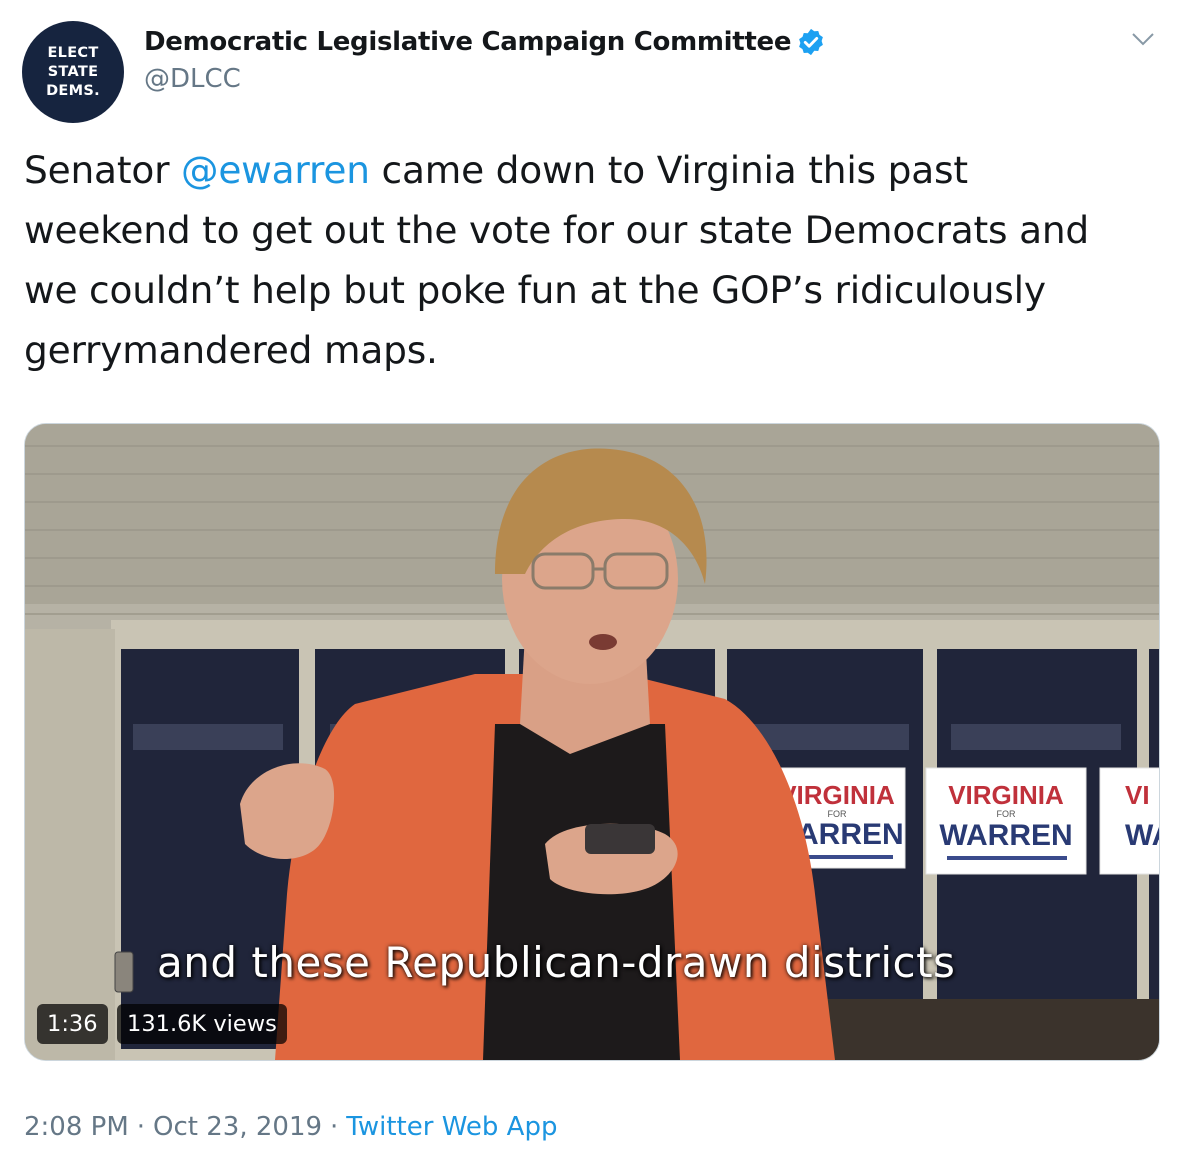  What do you see at coordinates (237, 1127) in the screenshot?
I see `tweet-date: Oct 23, 2019` at bounding box center [237, 1127].